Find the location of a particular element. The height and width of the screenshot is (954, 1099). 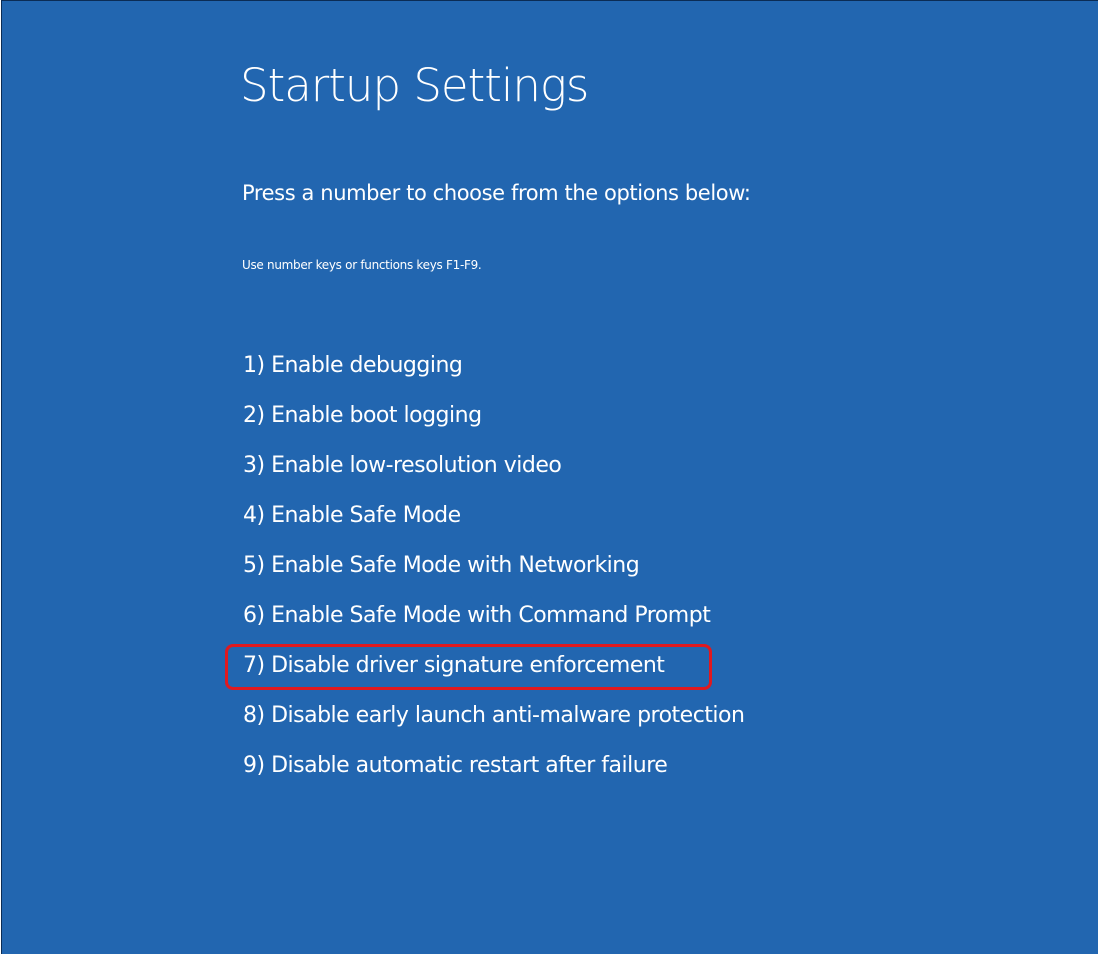

option-enable-low-resolution-video: 3) Enable low-resolution video is located at coordinates (493, 473).